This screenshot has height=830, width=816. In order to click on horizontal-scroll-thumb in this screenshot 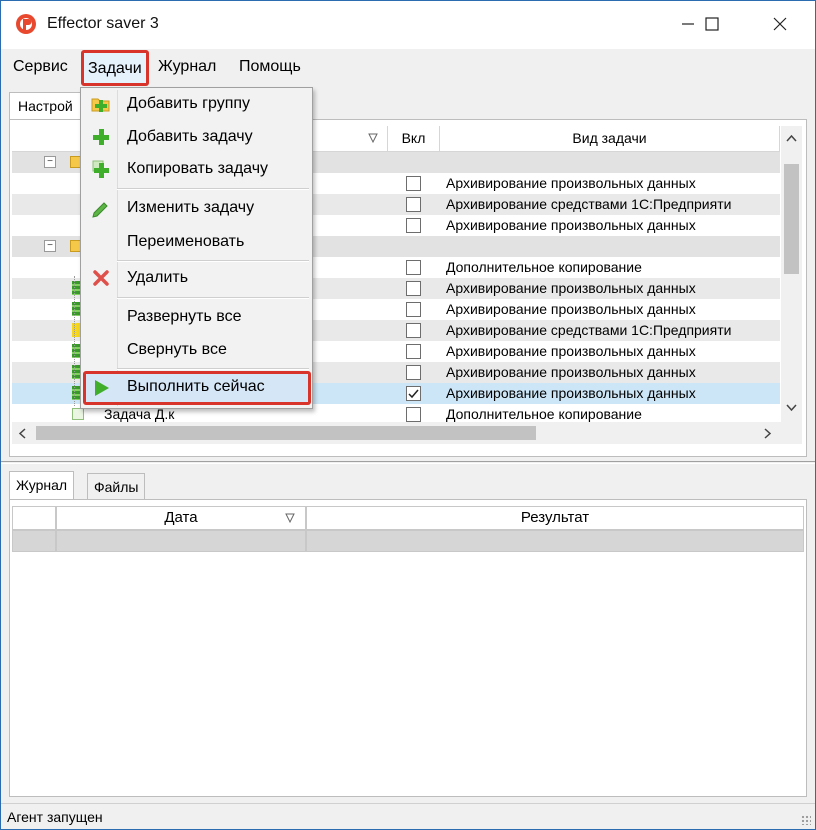, I will do `click(286, 433)`.